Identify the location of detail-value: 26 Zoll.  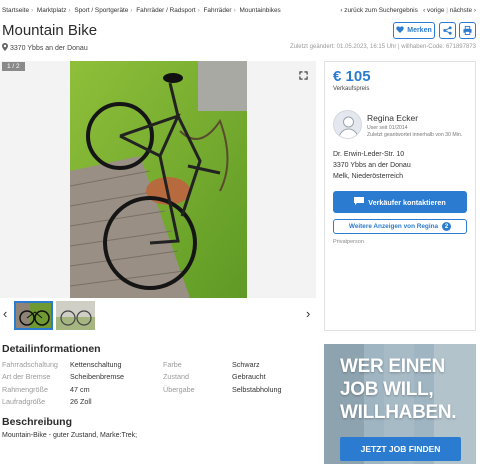
(81, 401).